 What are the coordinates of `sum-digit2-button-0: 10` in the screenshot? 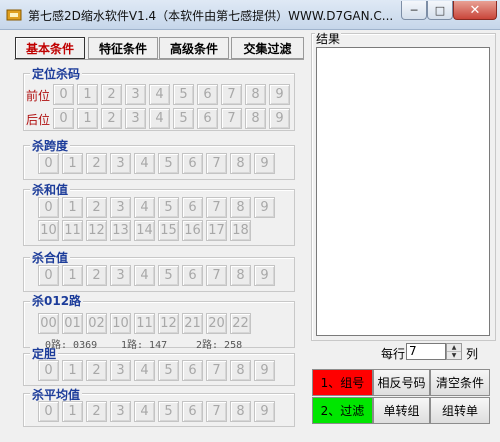 It's located at (48, 230).